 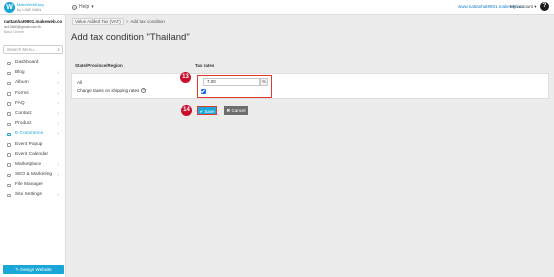 What do you see at coordinates (22, 27) in the screenshot?
I see `user-email: dz13460@gmail.com.th` at bounding box center [22, 27].